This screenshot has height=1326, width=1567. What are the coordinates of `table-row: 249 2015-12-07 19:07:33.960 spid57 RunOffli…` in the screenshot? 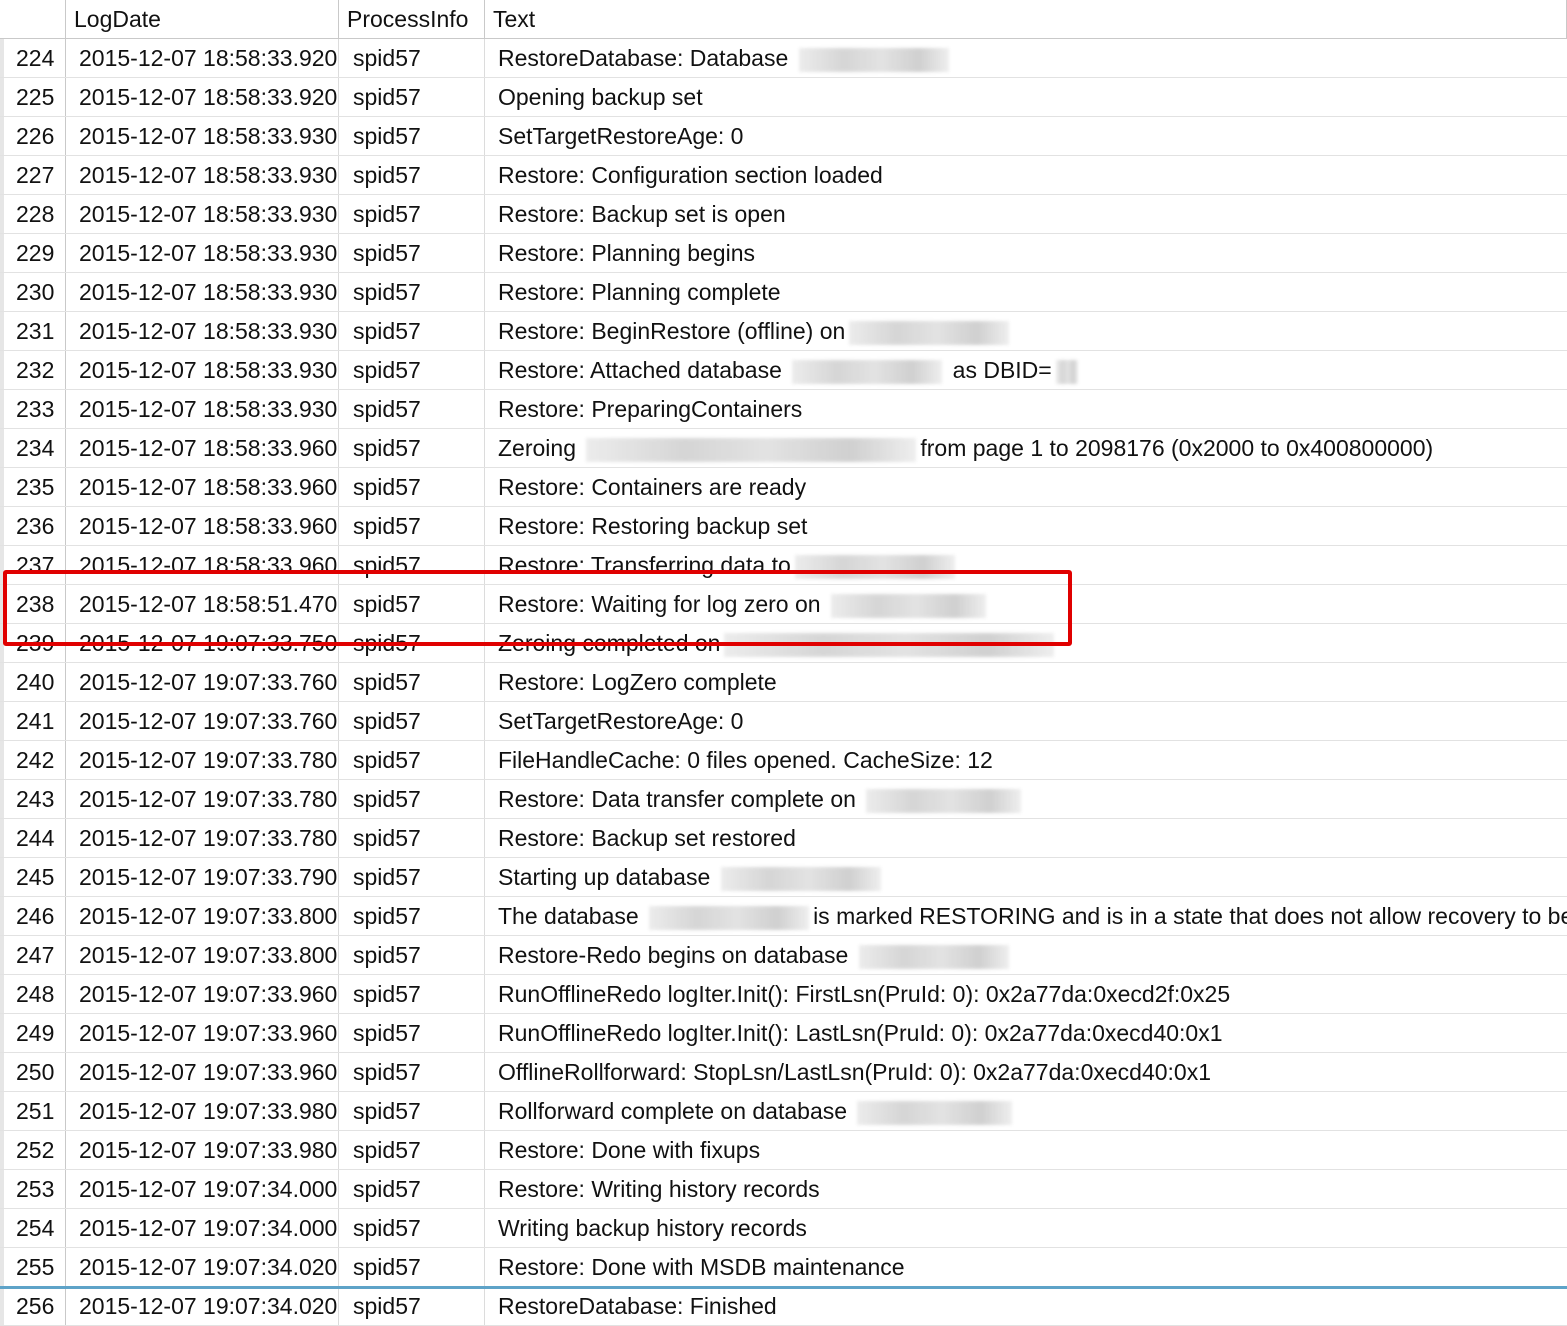 It's located at (783, 1033).